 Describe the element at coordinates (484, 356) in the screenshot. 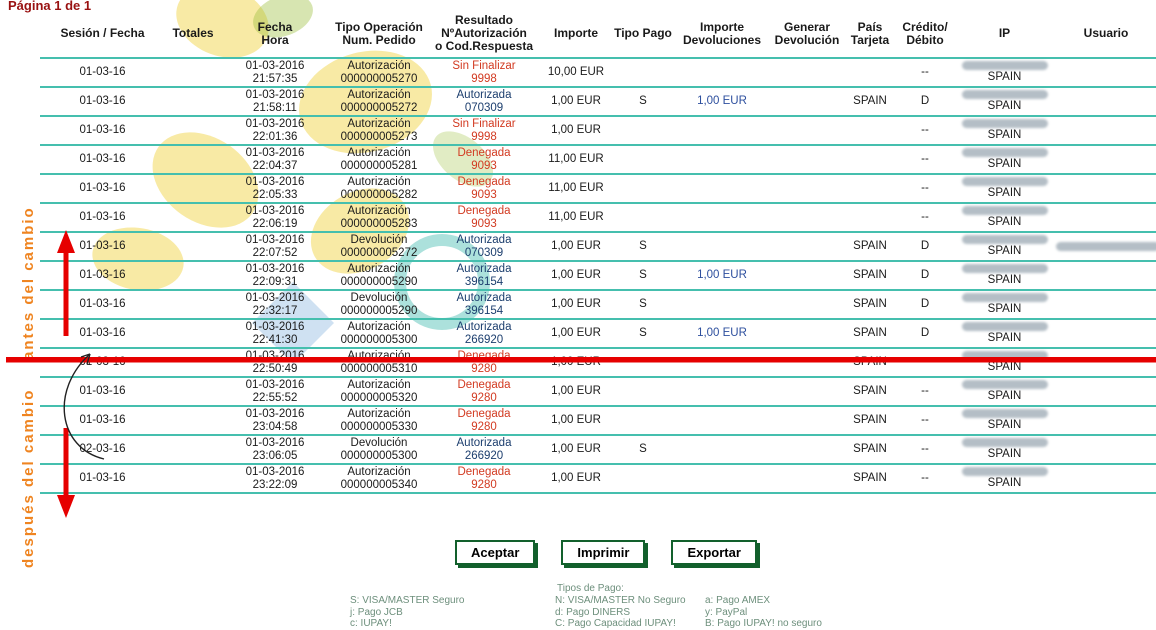

I see `resultado-value: Denegada` at that location.